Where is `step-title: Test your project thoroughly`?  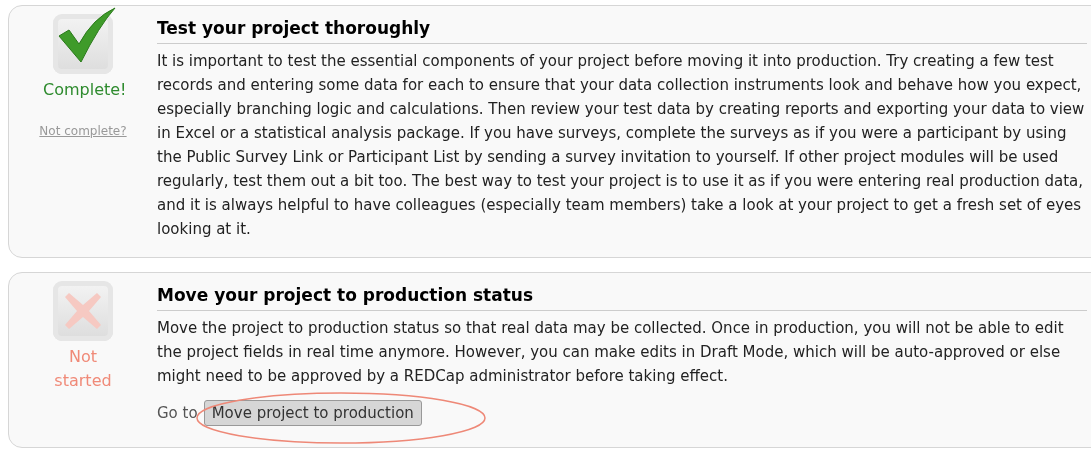 step-title: Test your project thoroughly is located at coordinates (622, 29).